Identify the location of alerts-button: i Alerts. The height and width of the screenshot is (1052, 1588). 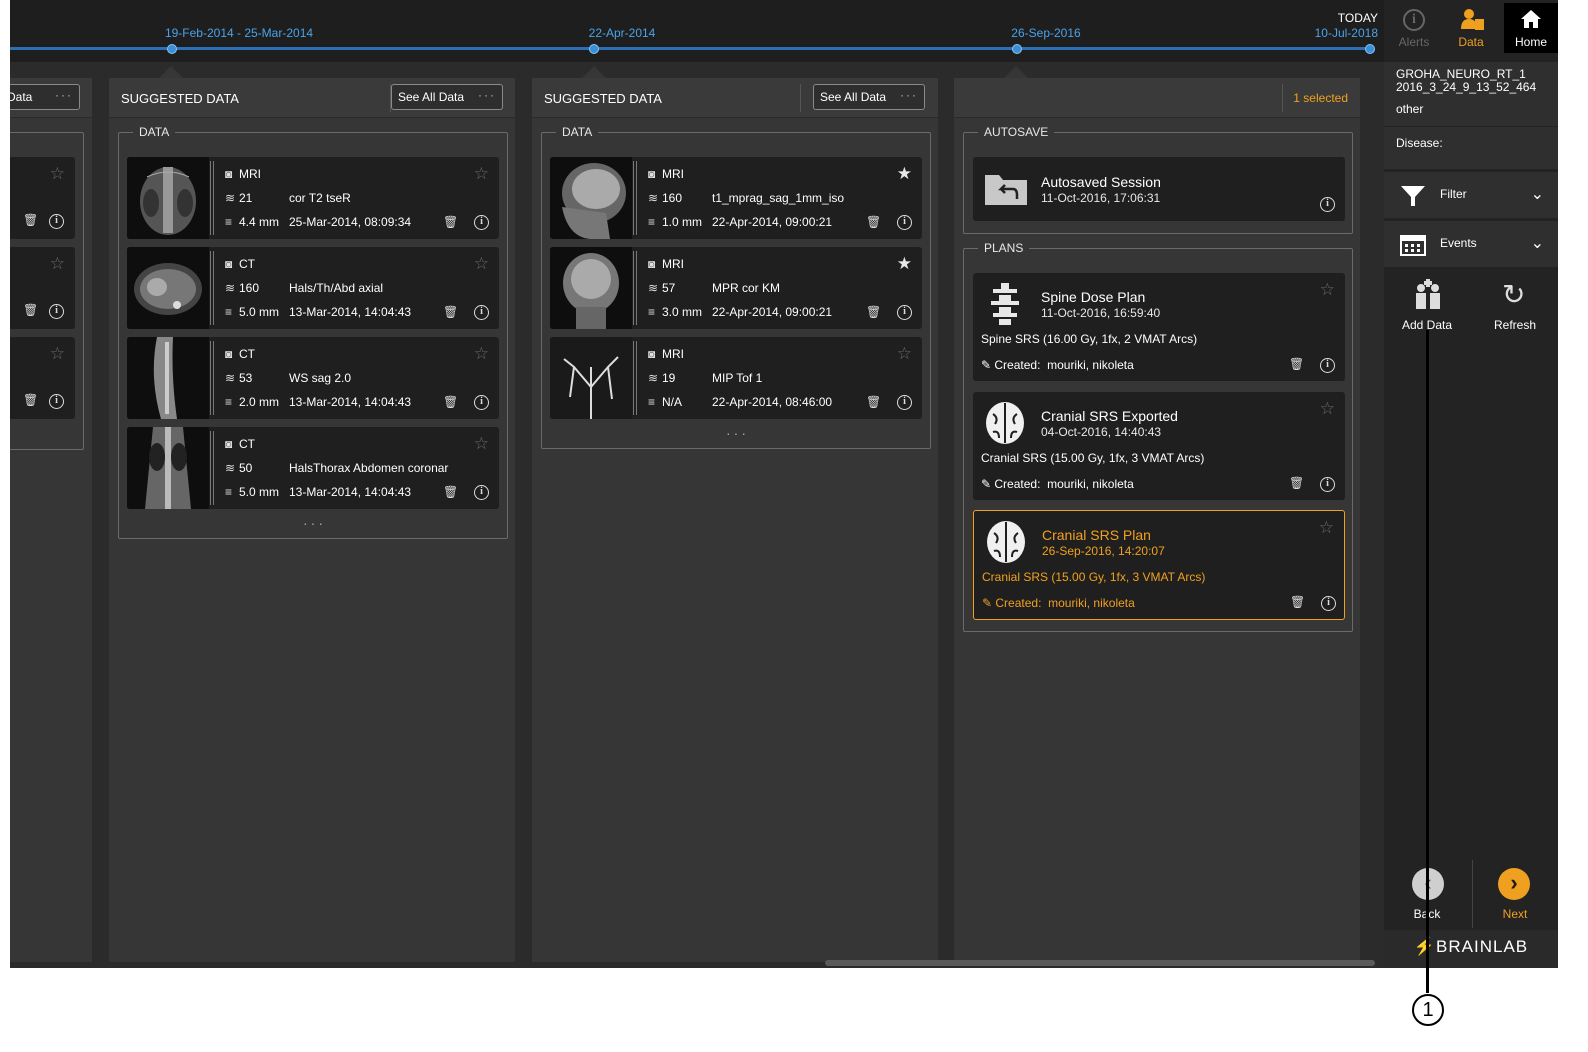
(1414, 28).